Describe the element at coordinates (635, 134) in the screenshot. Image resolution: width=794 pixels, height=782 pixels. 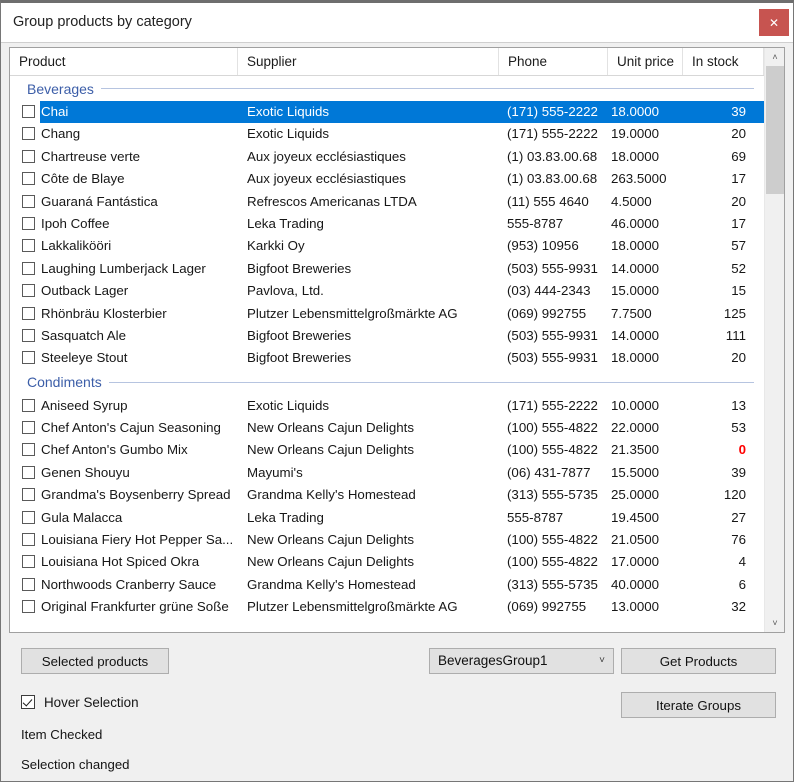
I see `cell-price: 19.0000` at that location.